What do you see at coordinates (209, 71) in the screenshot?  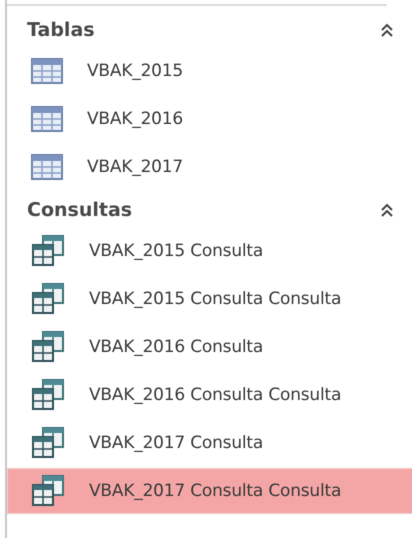 I see `nav-item: VBAK_2015` at bounding box center [209, 71].